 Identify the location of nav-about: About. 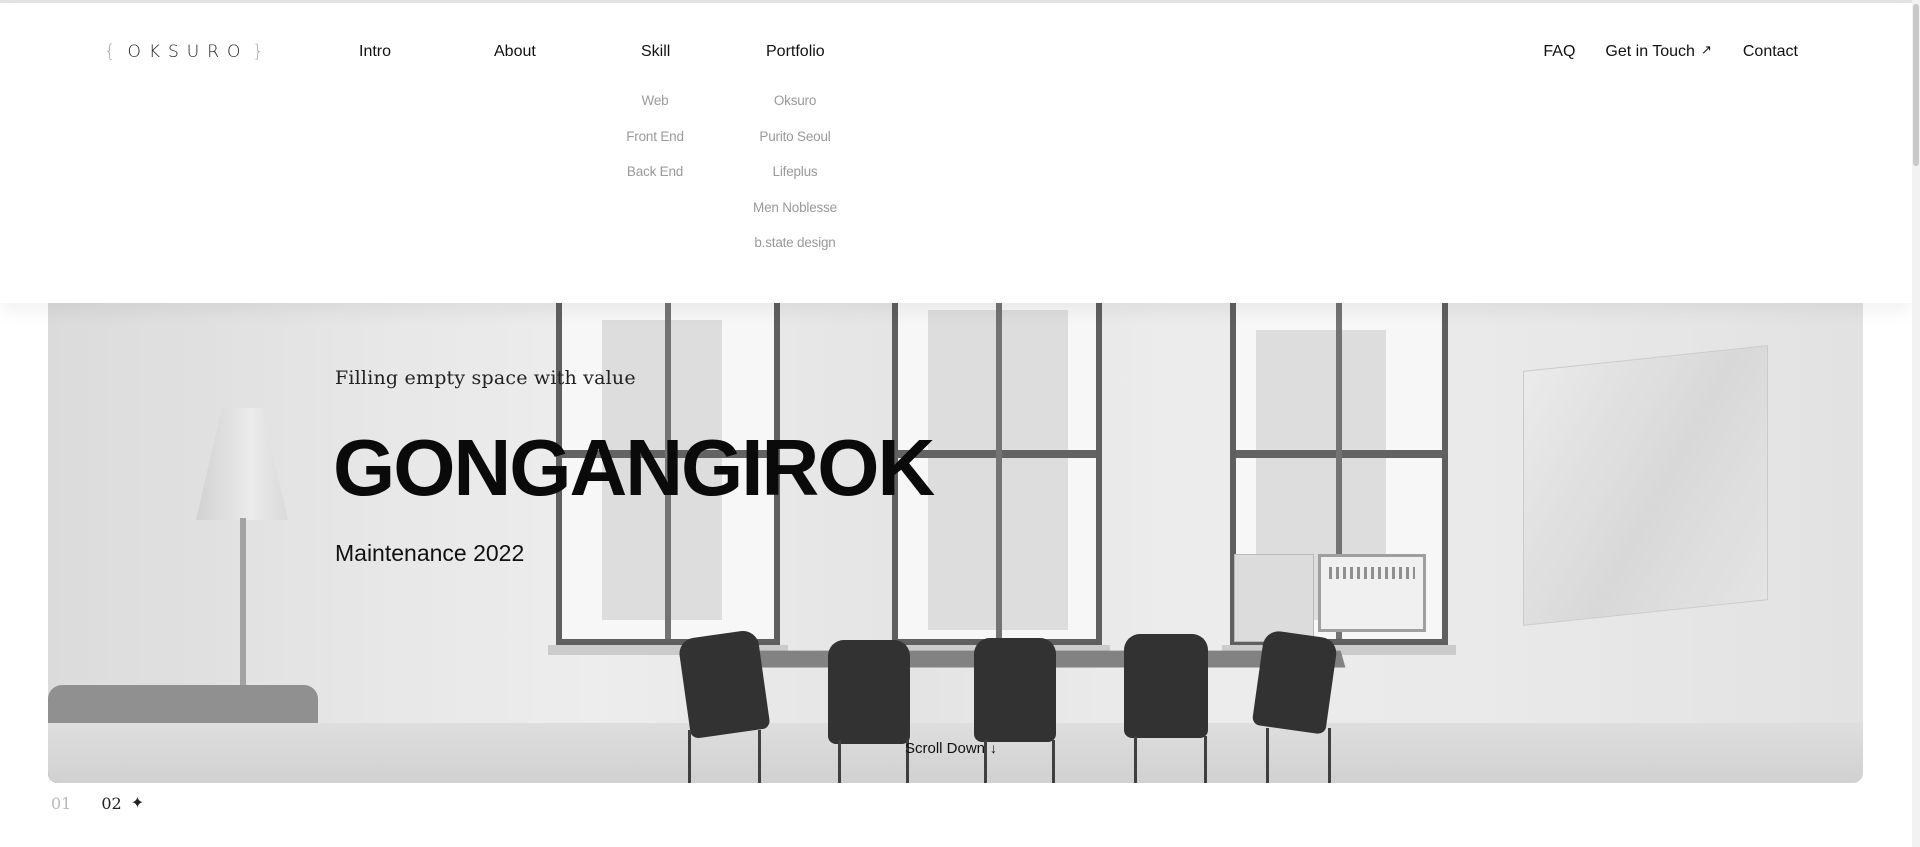
(515, 52).